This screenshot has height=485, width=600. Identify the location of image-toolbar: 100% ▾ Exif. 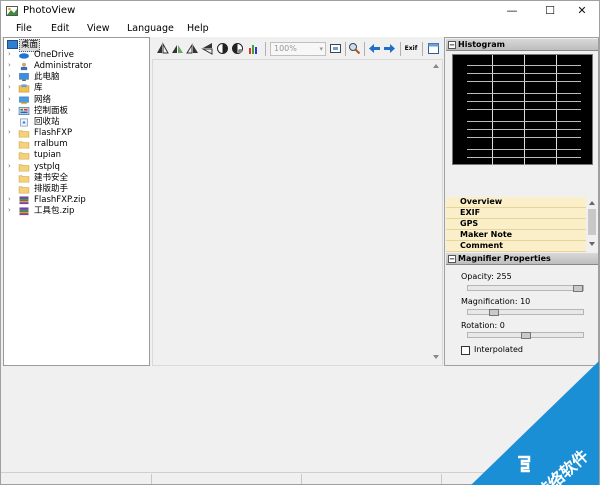
(297, 49).